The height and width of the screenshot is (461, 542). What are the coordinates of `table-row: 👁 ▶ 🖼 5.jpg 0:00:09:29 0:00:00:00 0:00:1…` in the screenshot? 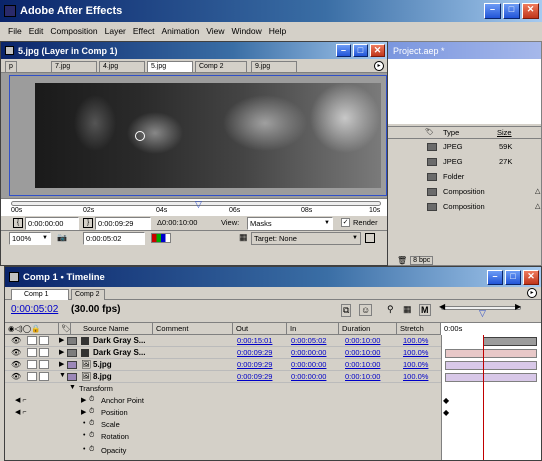 It's located at (223, 365).